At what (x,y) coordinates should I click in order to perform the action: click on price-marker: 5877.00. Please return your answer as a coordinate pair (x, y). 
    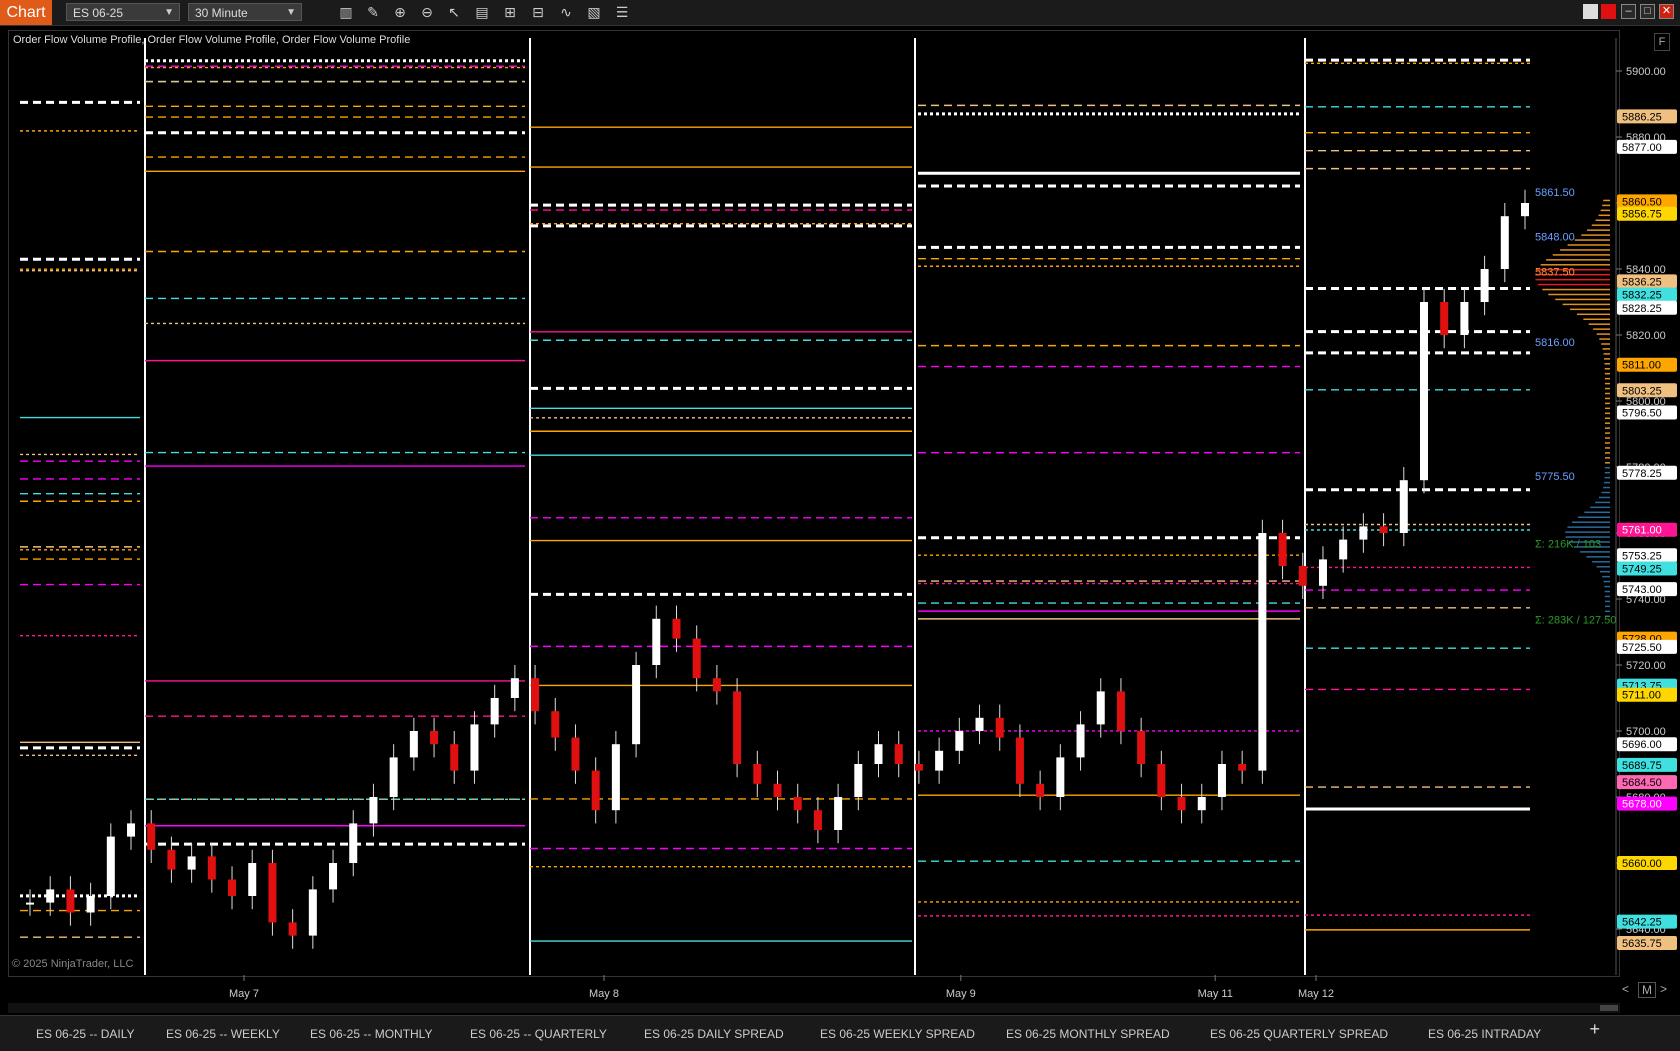
    Looking at the image, I should click on (1647, 146).